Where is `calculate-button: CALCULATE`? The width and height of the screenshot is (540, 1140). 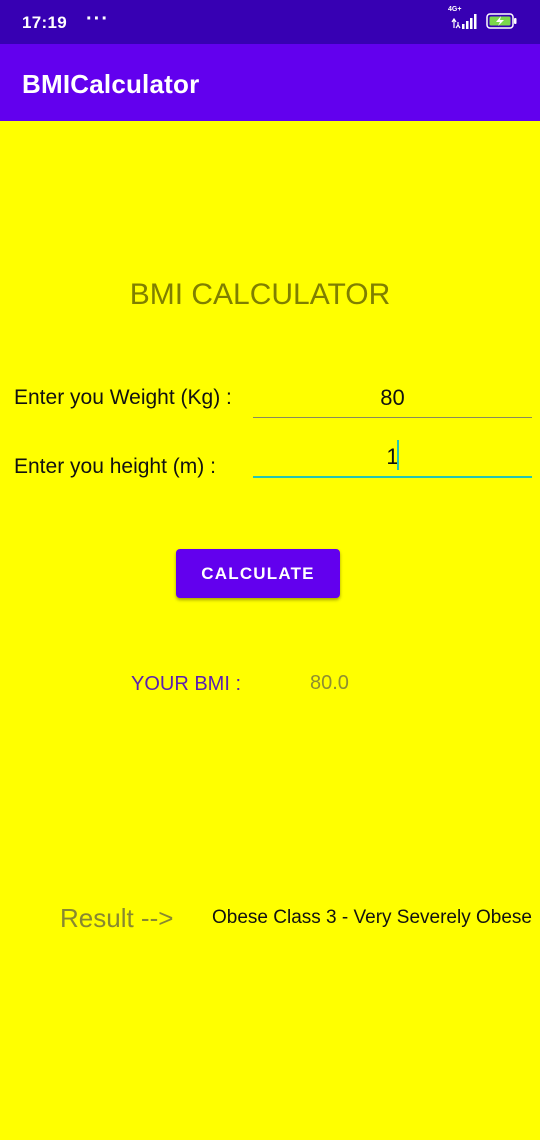 calculate-button: CALCULATE is located at coordinates (258, 573).